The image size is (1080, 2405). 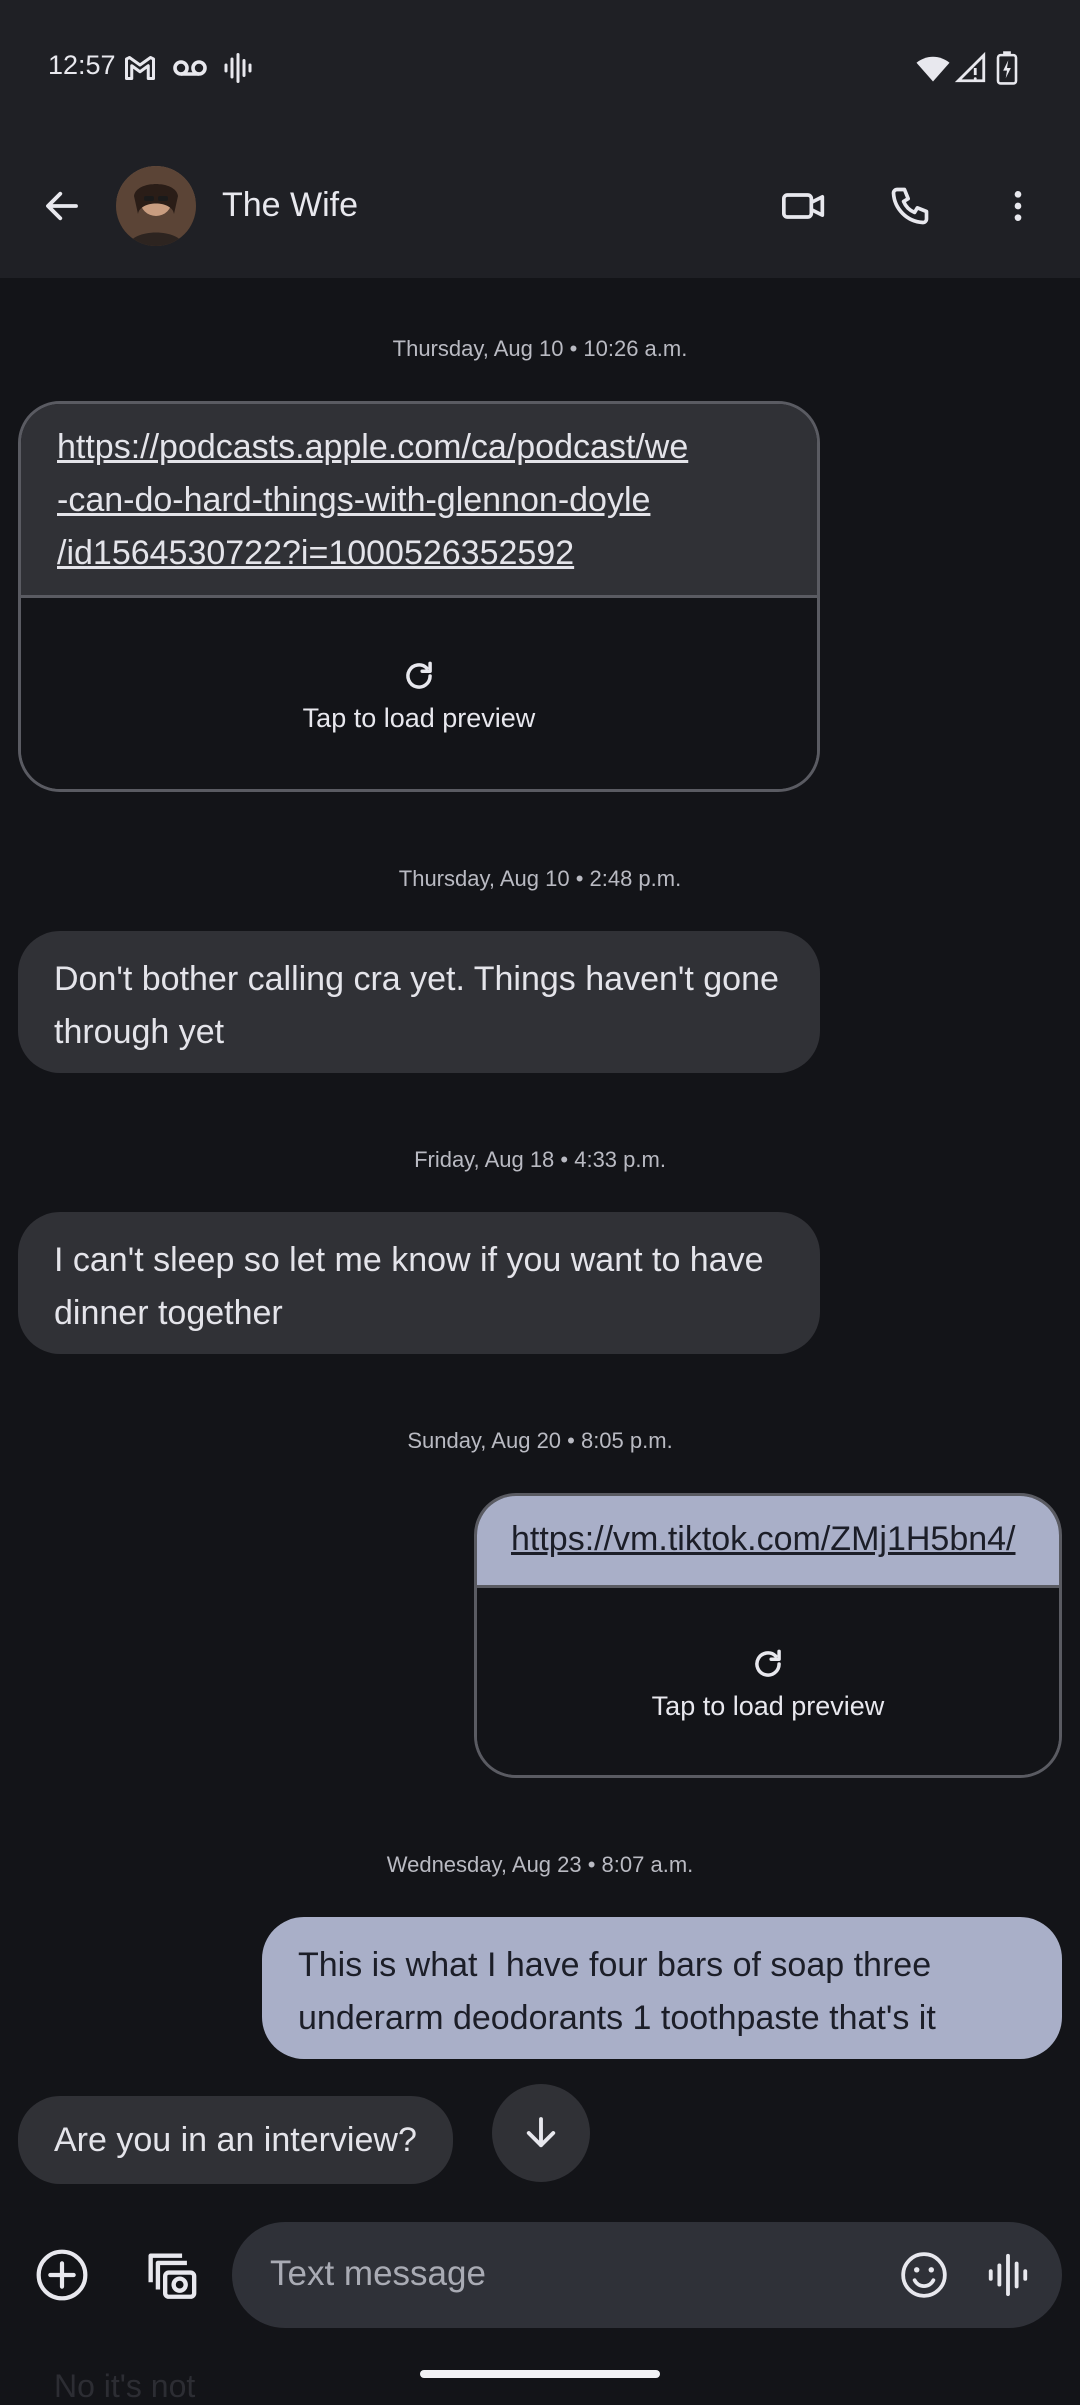 I want to click on partially-hidden-message: No it's not, so click(x=125, y=2386).